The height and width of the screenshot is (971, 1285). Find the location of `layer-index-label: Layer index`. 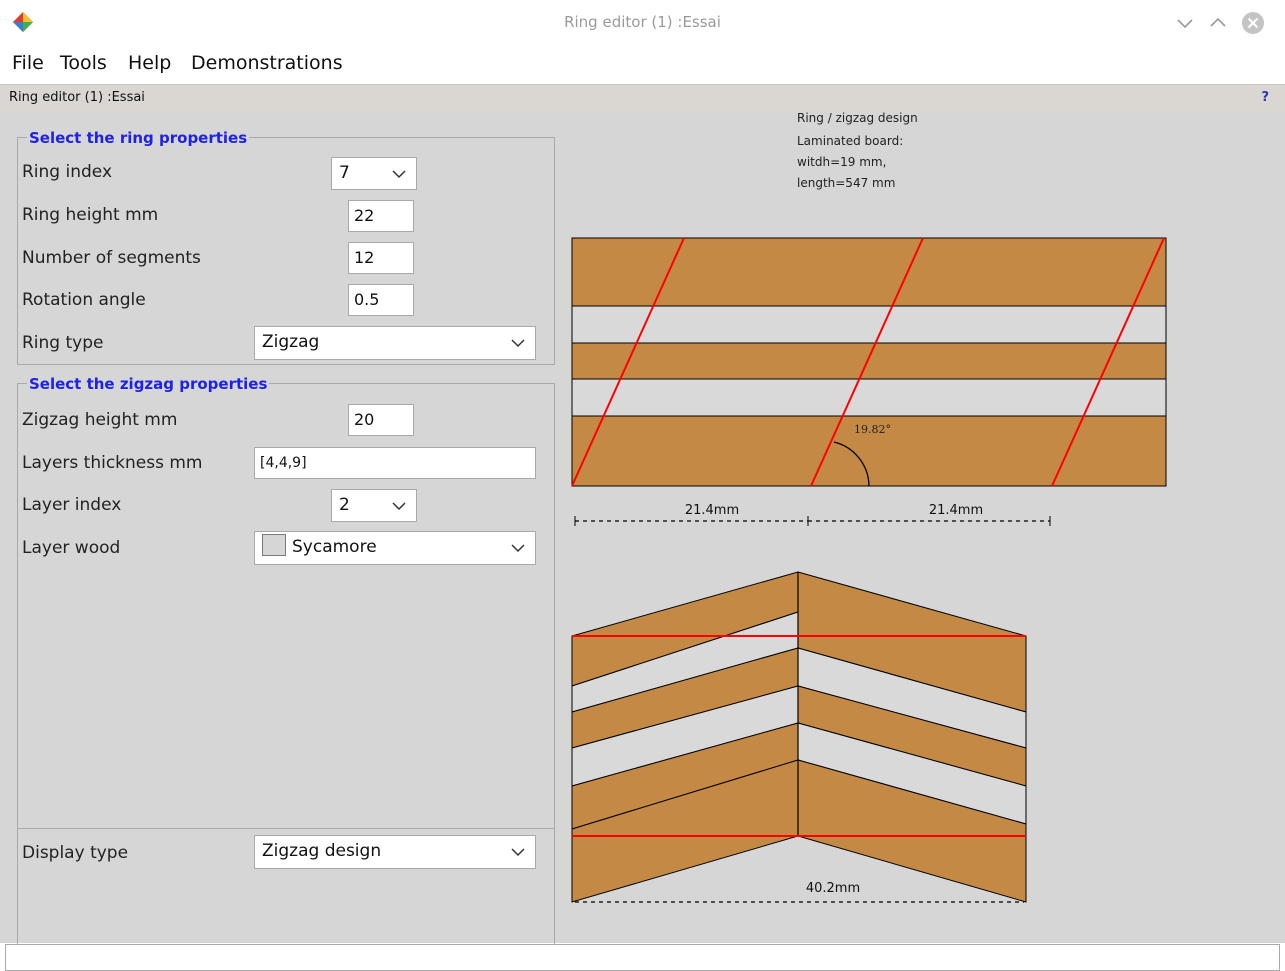

layer-index-label: Layer index is located at coordinates (72, 505).